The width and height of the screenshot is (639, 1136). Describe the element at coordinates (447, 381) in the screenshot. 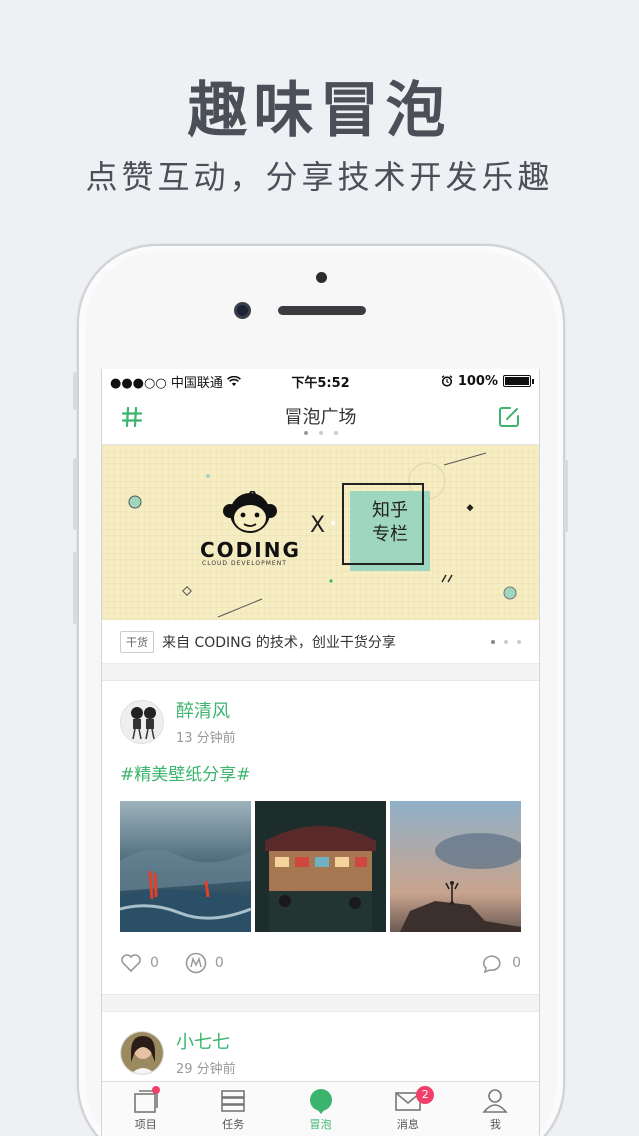

I see `alarm-icon` at that location.